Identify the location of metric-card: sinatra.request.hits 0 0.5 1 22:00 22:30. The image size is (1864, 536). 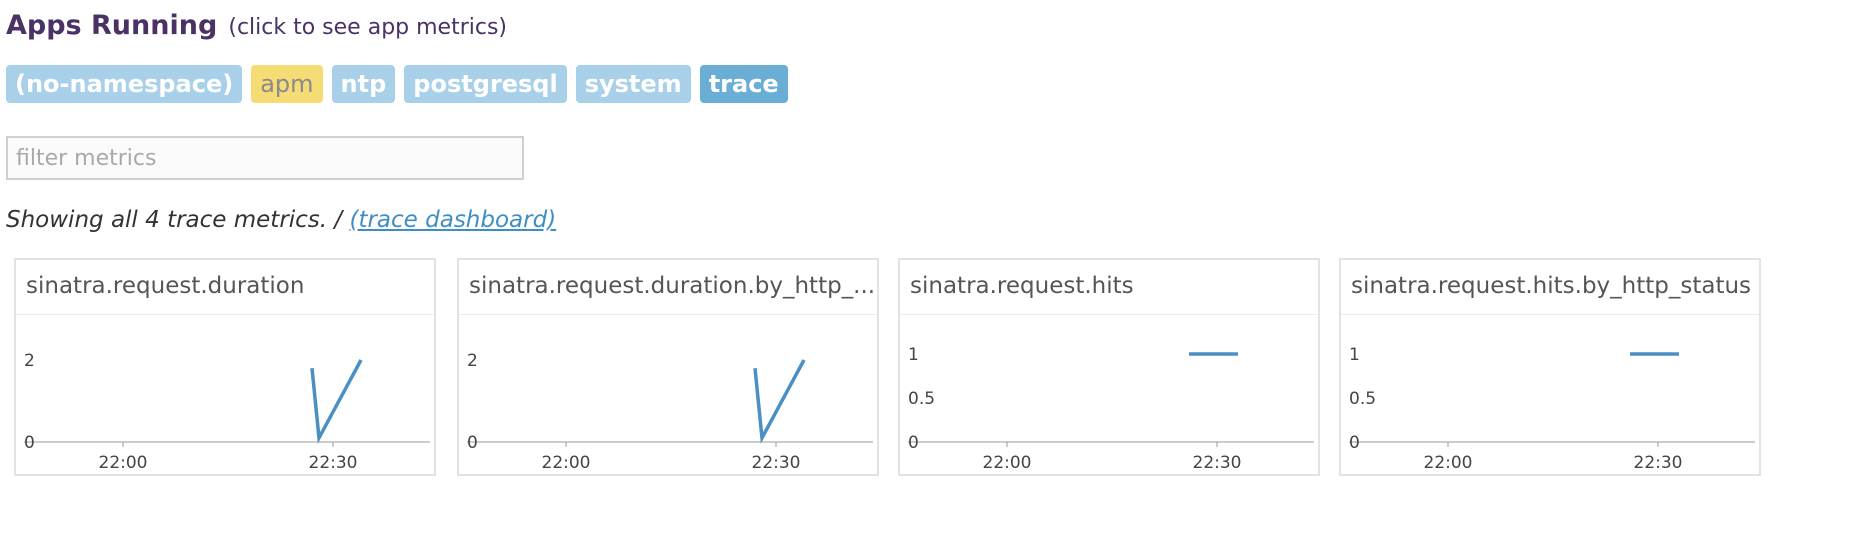
(1109, 367).